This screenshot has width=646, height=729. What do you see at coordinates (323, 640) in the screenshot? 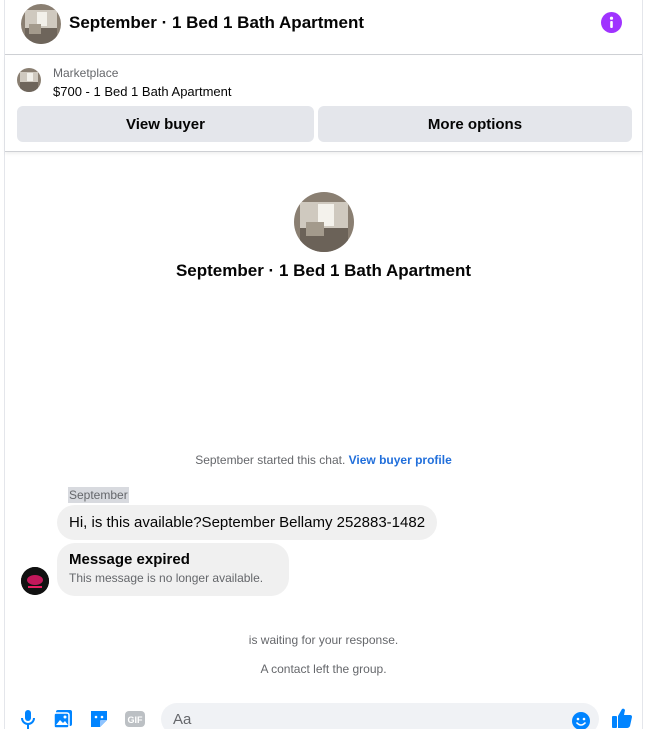
I see `waiting-notice: is waiting for your response.` at bounding box center [323, 640].